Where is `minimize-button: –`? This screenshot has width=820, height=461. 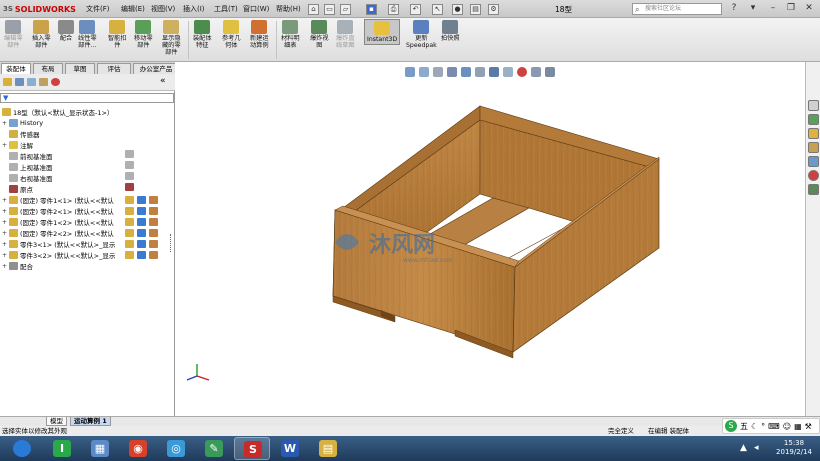
minimize-button: – is located at coordinates (773, 8).